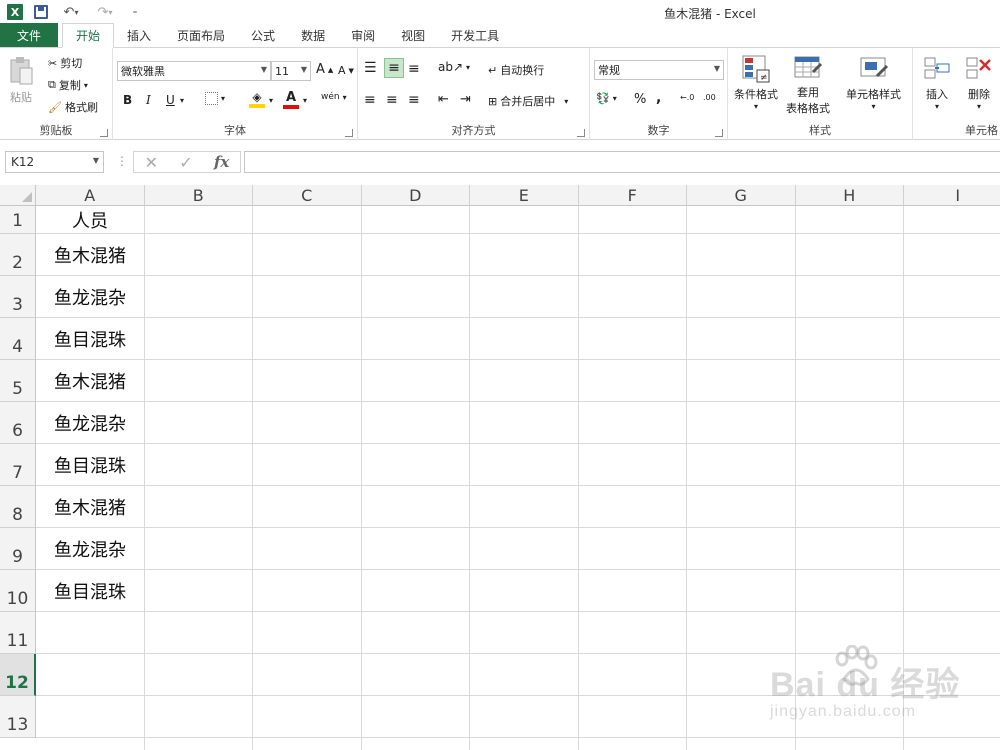 This screenshot has width=1000, height=750. I want to click on row-header-12: 12, so click(18, 675).